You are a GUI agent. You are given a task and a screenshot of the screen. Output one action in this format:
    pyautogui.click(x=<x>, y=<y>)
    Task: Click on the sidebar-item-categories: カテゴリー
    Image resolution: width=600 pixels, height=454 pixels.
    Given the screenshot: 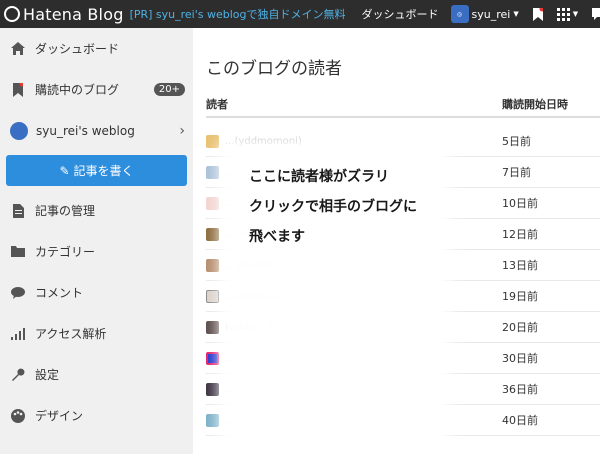 What is the action you would take?
    pyautogui.click(x=96, y=251)
    